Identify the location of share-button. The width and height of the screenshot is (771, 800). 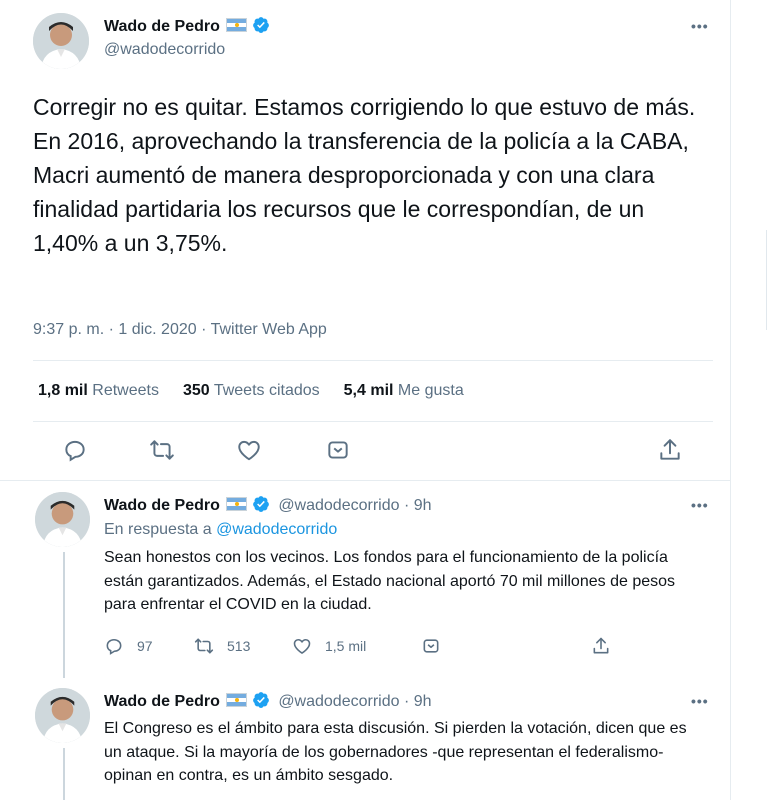
(607, 646).